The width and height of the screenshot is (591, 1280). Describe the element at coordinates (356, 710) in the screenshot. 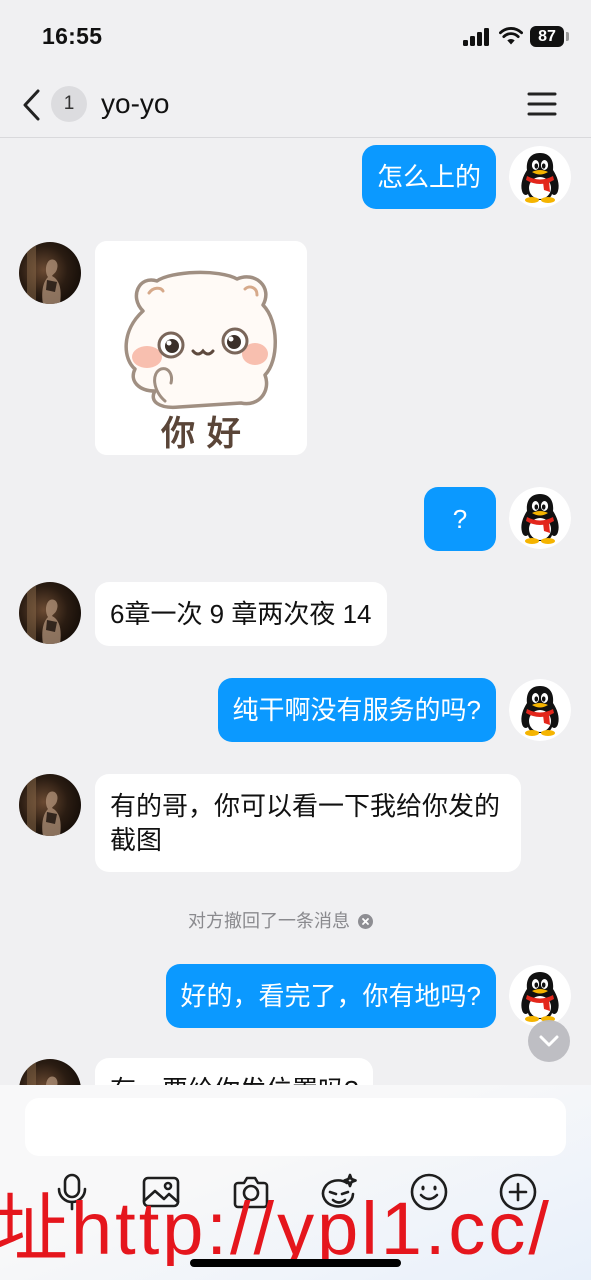

I see `outgoing-message-bubble: 纯干啊没有服务的吗?` at that location.